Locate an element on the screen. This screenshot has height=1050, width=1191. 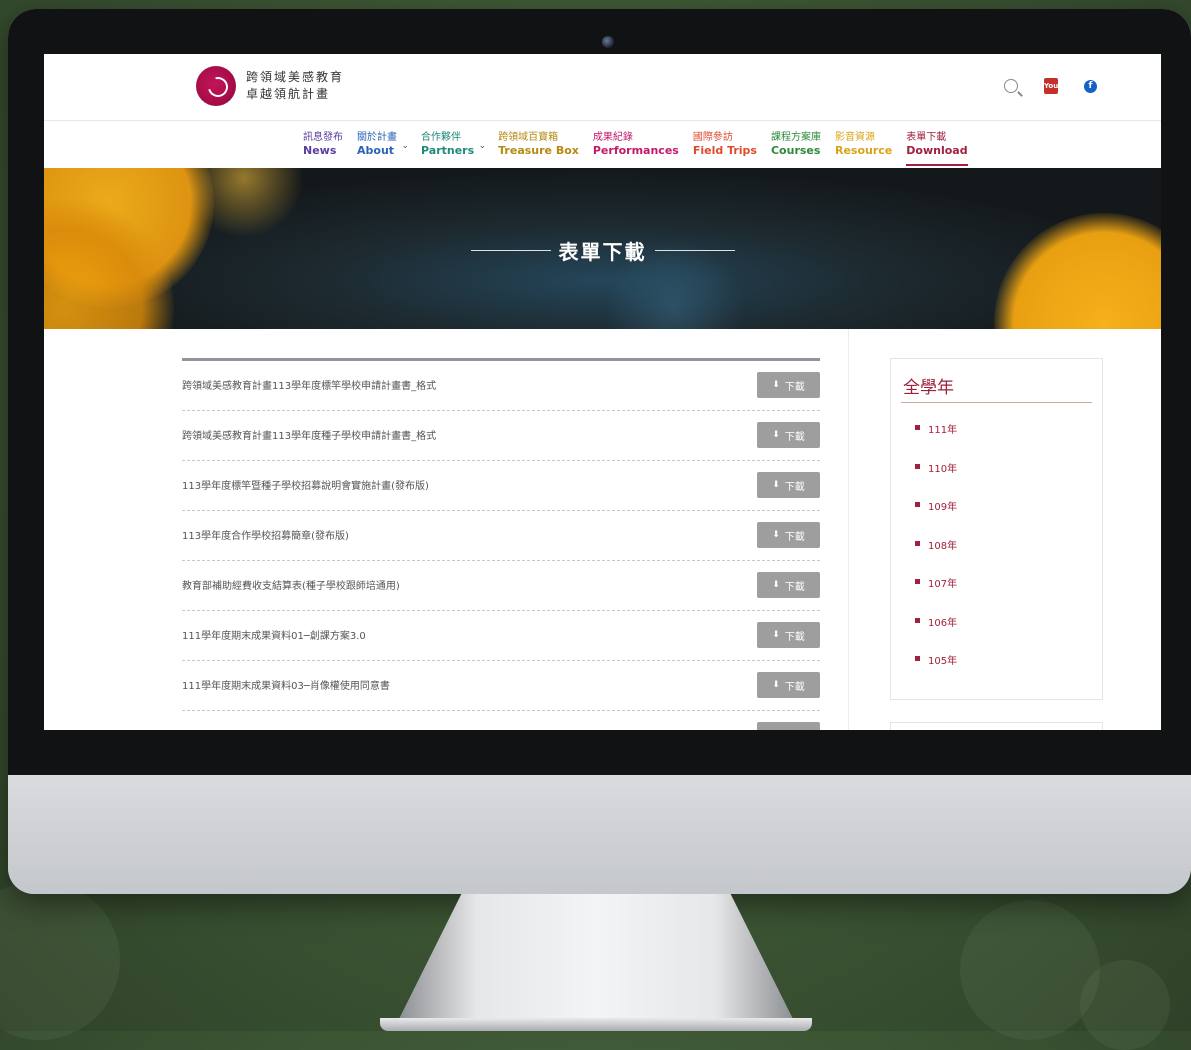
download-row: 跨領域美感教育計畫113學年度標竿學校申請計畫書_格式 ⬇ 下載 is located at coordinates (501, 386).